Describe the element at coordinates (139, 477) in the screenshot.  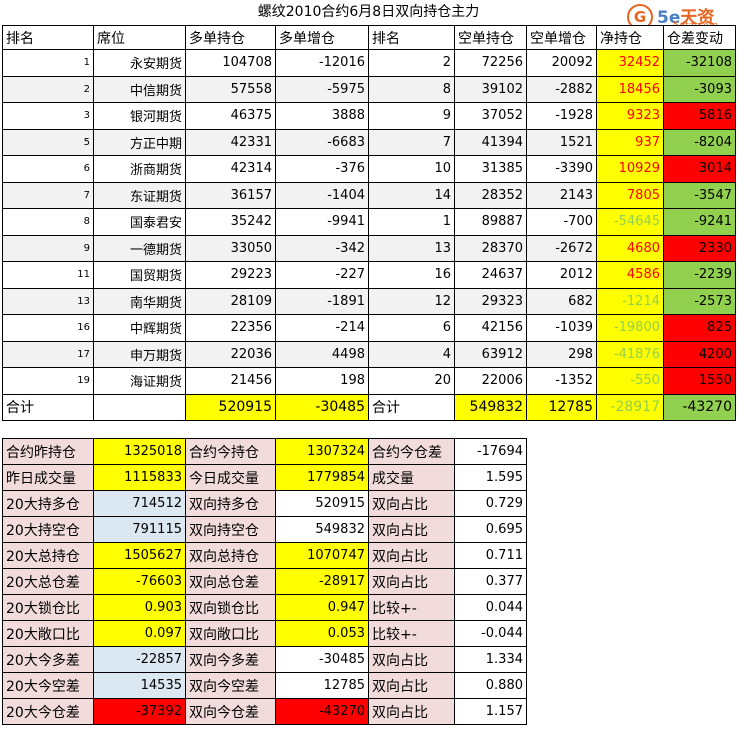
I see `stat-value: 1115833` at that location.